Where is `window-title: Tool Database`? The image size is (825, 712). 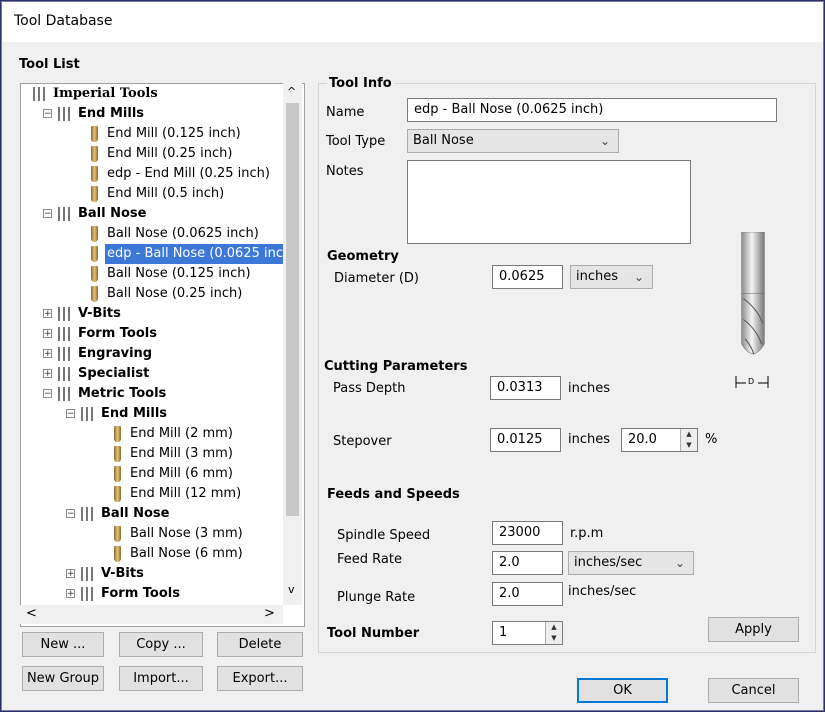 window-title: Tool Database is located at coordinates (63, 21).